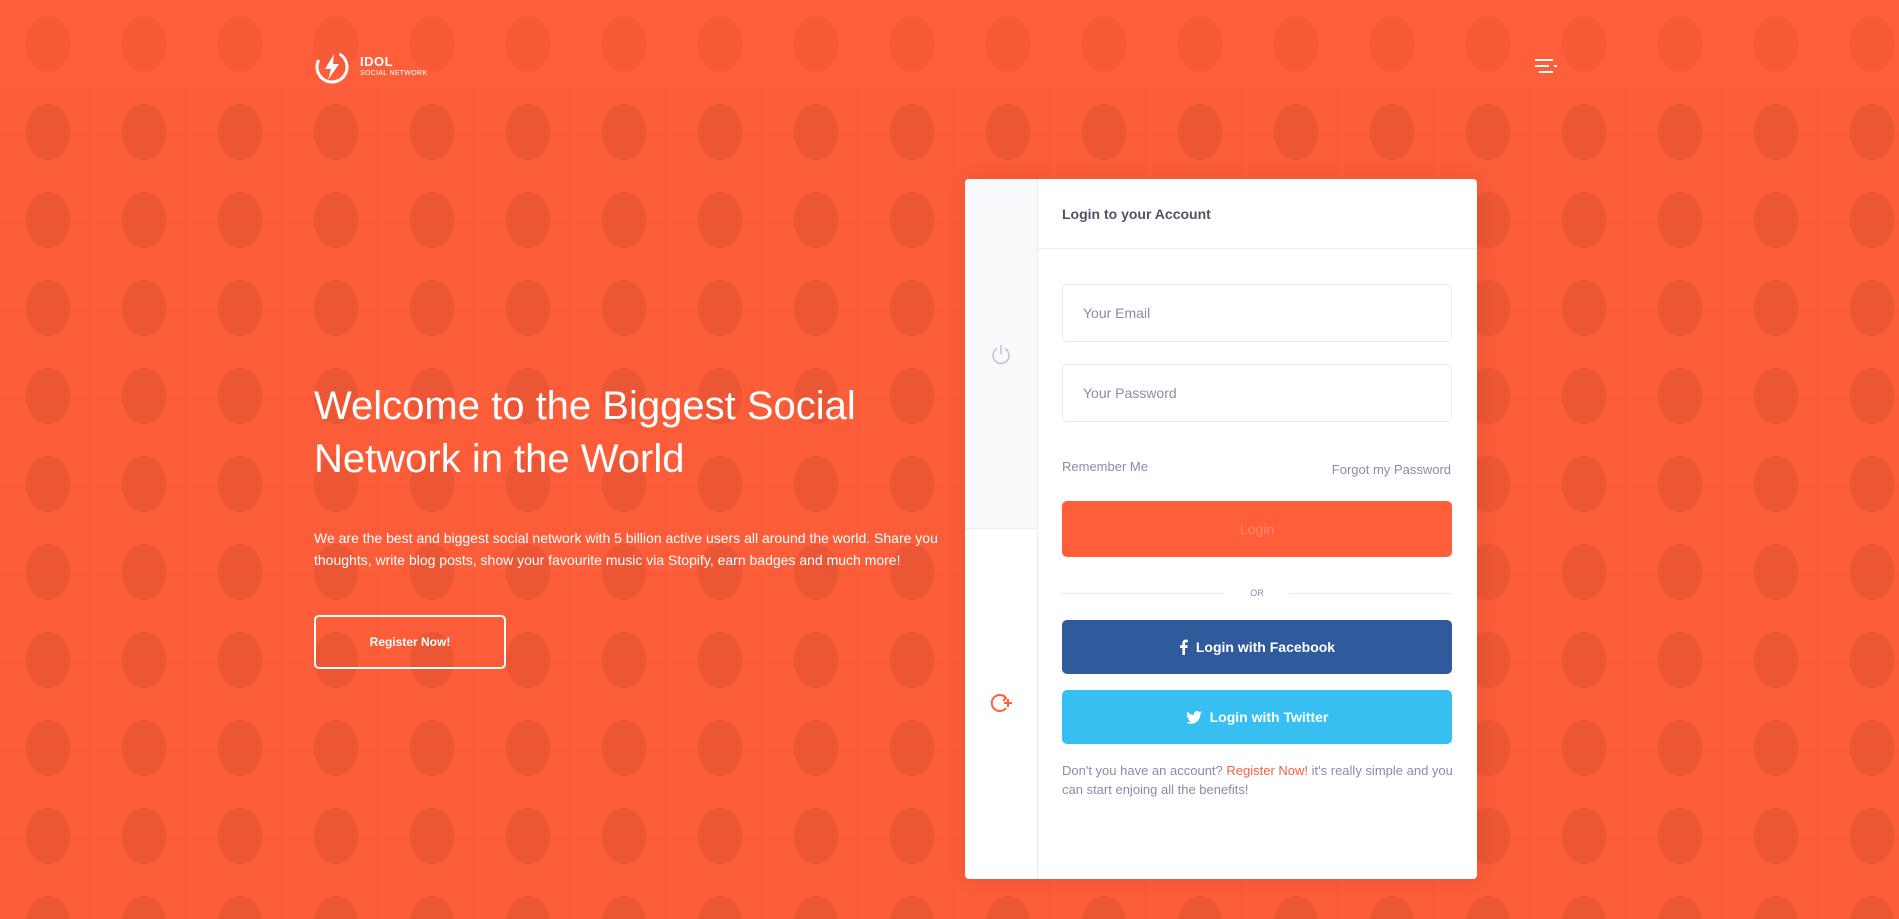 This screenshot has height=919, width=1899. What do you see at coordinates (1257, 214) in the screenshot?
I see `panel-title: Login to your Account` at bounding box center [1257, 214].